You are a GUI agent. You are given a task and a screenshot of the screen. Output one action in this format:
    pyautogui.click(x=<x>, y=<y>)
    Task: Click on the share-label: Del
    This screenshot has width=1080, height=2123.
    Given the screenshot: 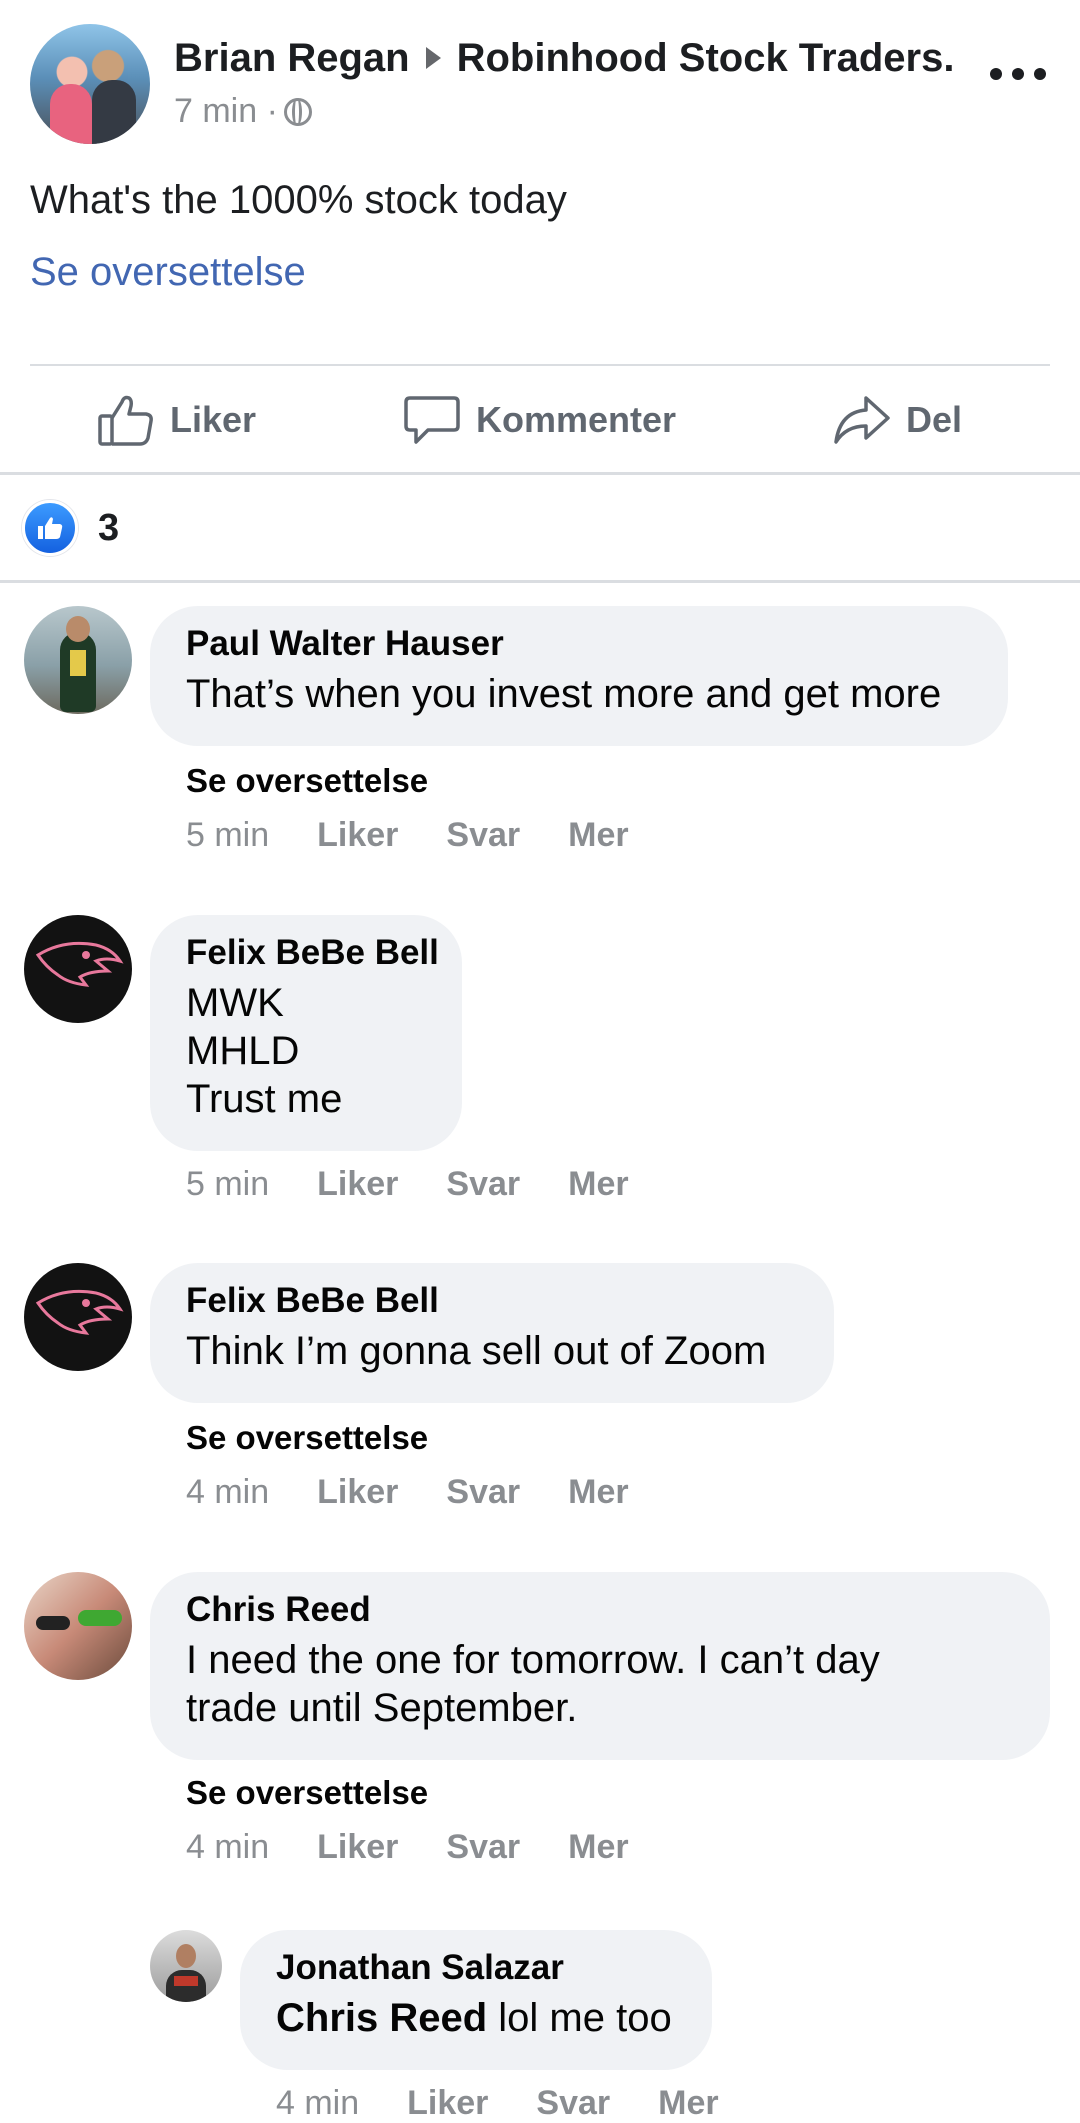 What is the action you would take?
    pyautogui.click(x=934, y=419)
    